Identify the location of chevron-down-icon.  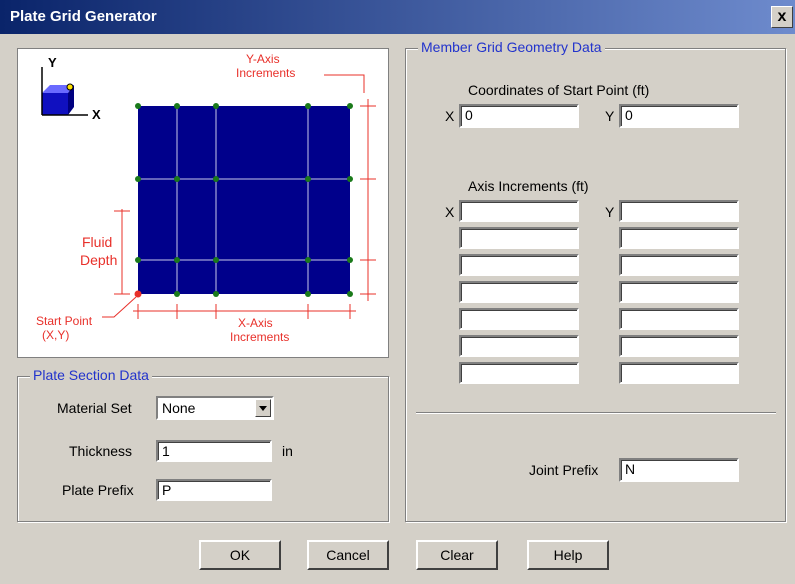
(263, 408).